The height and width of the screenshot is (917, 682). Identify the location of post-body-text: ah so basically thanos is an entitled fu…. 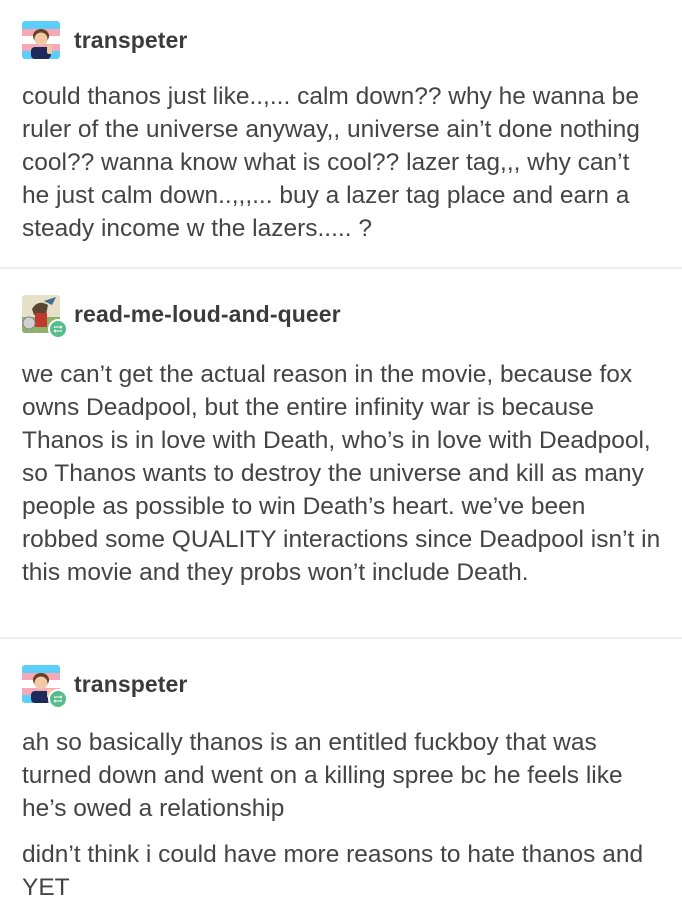
(322, 775).